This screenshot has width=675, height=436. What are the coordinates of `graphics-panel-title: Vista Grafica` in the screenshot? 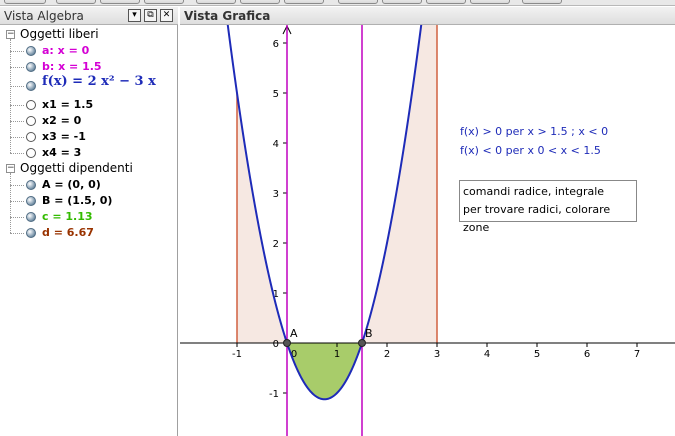 It's located at (227, 16).